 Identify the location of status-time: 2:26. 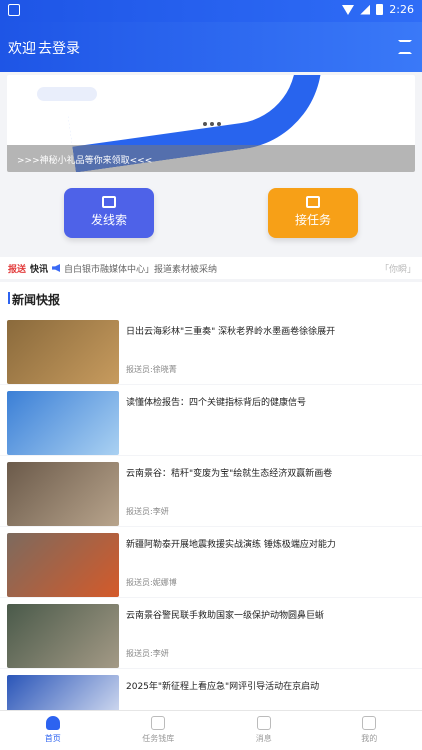
(401, 9).